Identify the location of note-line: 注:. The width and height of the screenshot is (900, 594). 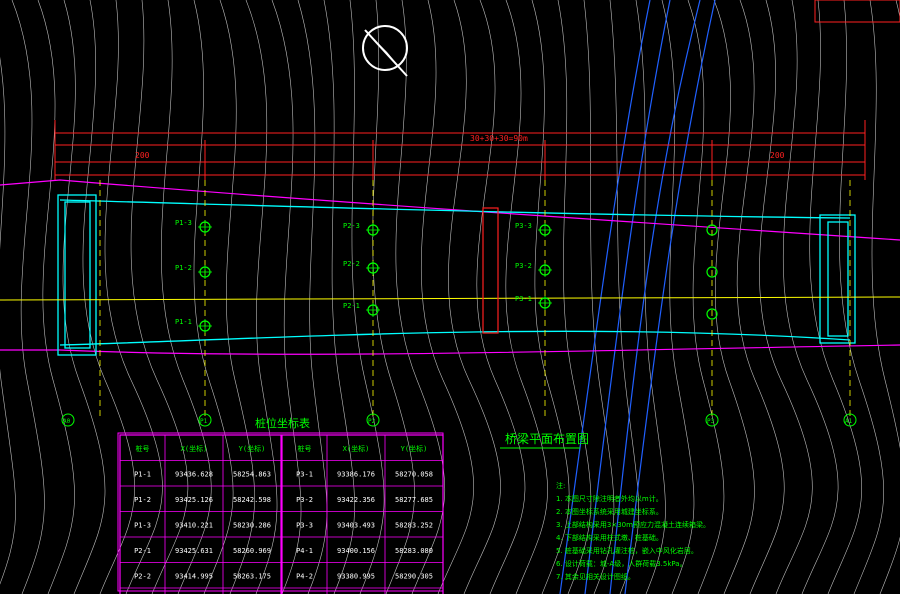
(560, 485).